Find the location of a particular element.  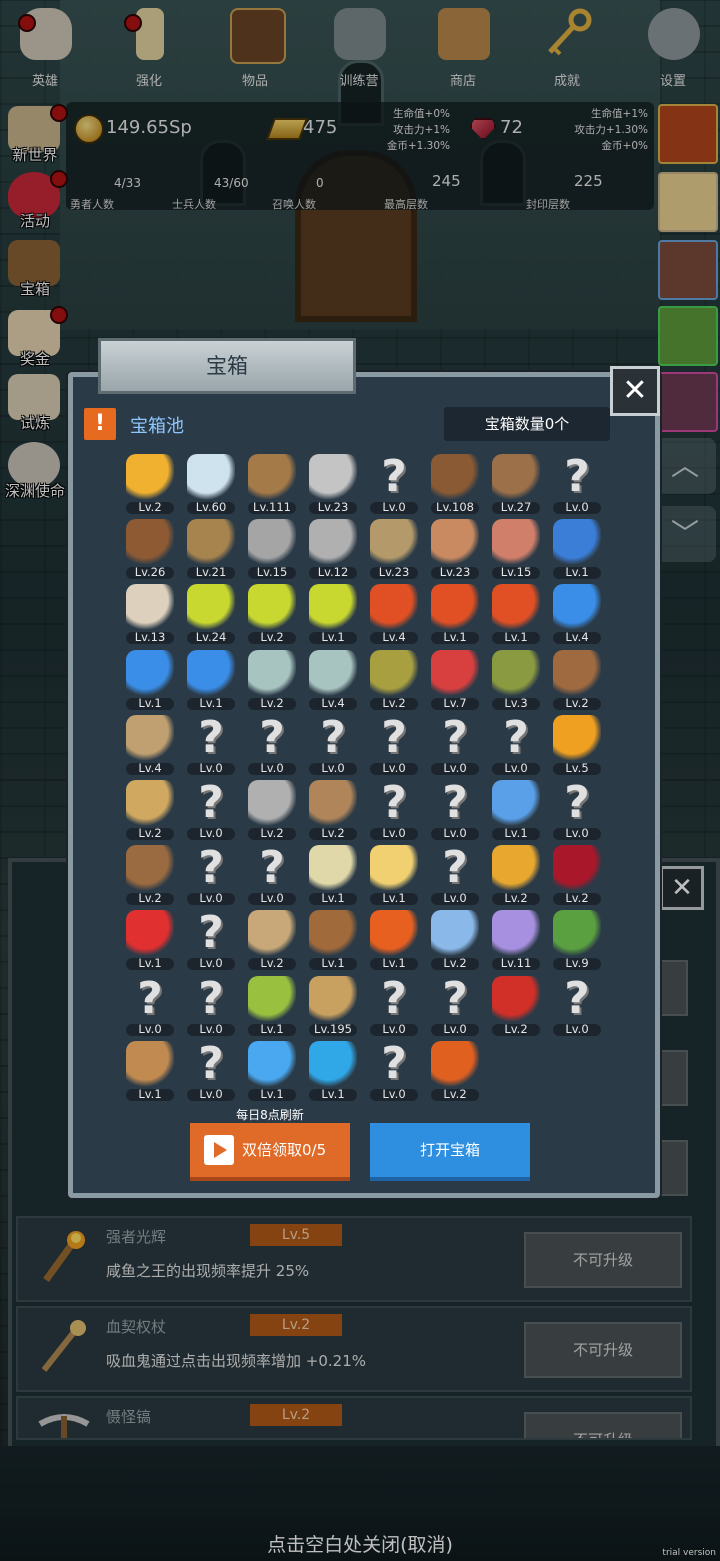

item-level: Lv.1 is located at coordinates (272, 1093).